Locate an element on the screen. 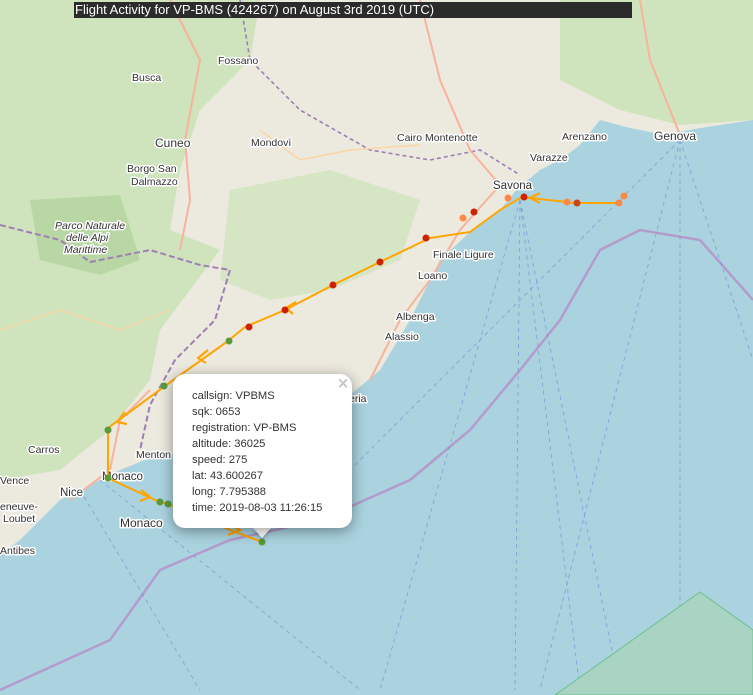  label-genova: Genova is located at coordinates (675, 136).